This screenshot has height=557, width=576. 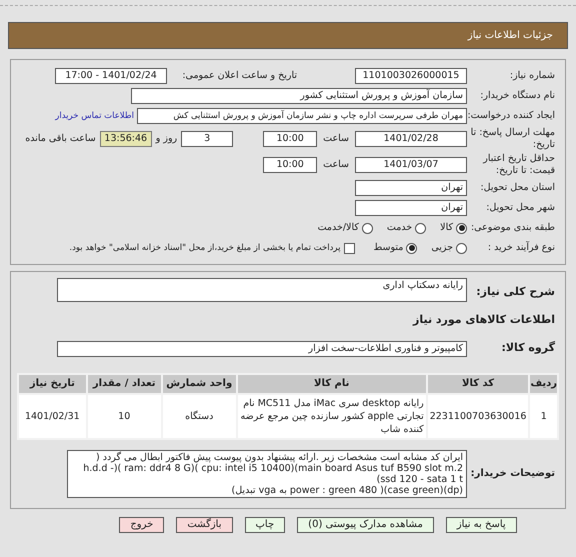 I want to click on table-cell: دستگاه, so click(x=199, y=416).